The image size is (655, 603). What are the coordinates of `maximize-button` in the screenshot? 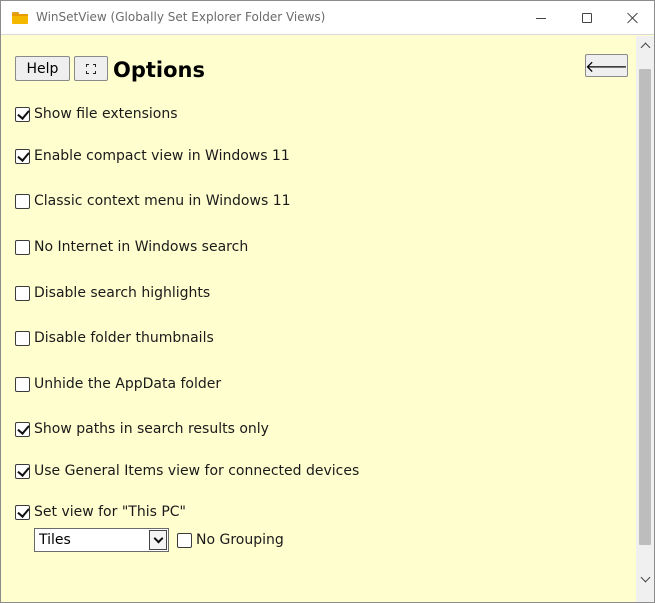 It's located at (587, 18).